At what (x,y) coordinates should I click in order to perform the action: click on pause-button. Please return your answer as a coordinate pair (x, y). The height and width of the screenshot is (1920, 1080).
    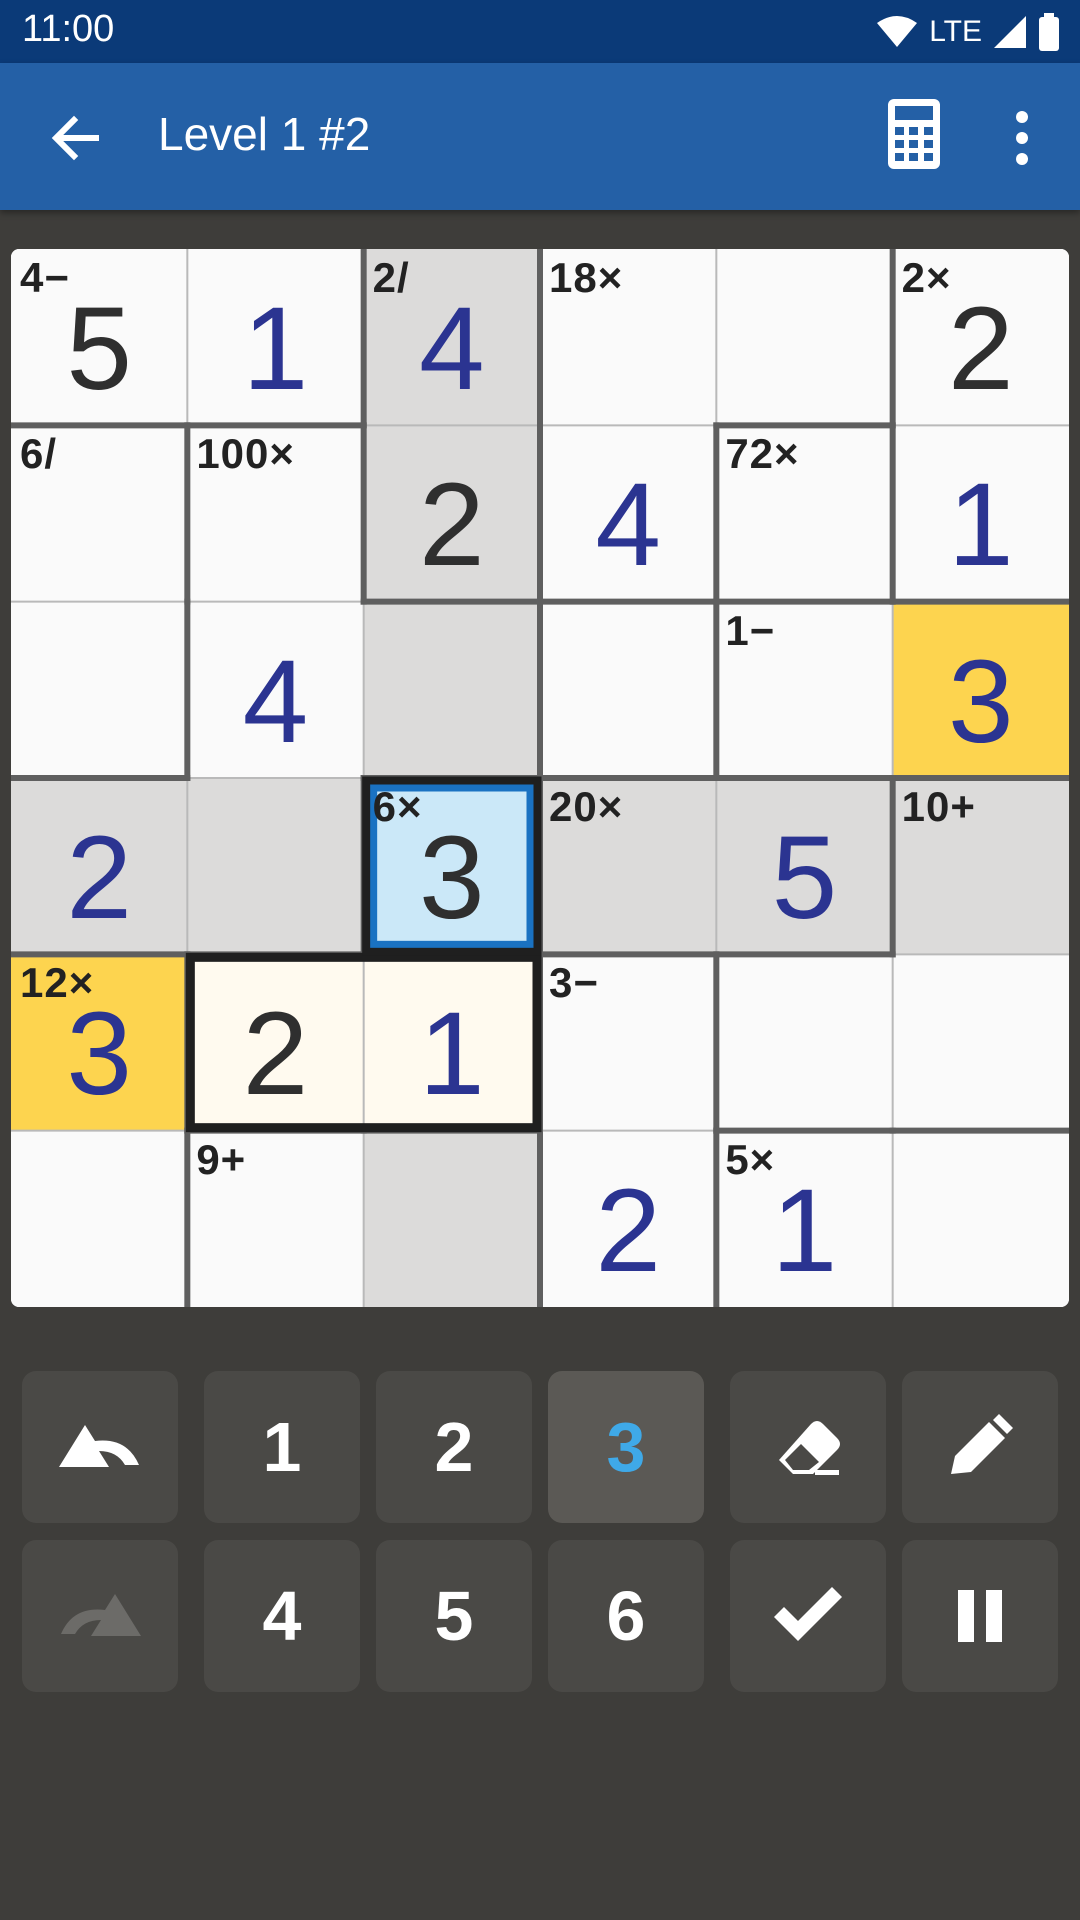
    Looking at the image, I should click on (980, 1616).